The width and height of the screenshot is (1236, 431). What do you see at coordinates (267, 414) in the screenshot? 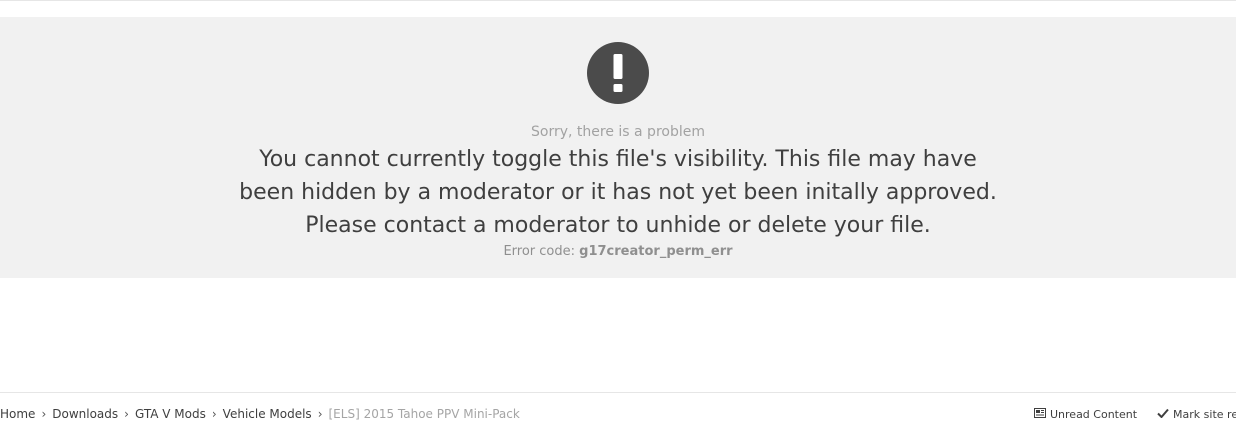
I see `breadcrumb-vehicle-models: Vehicle Models` at bounding box center [267, 414].